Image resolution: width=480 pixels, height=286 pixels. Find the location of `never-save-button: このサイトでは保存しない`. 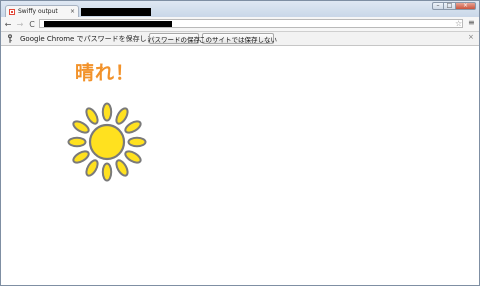

never-save-button: このサイトでは保存しない is located at coordinates (238, 38).